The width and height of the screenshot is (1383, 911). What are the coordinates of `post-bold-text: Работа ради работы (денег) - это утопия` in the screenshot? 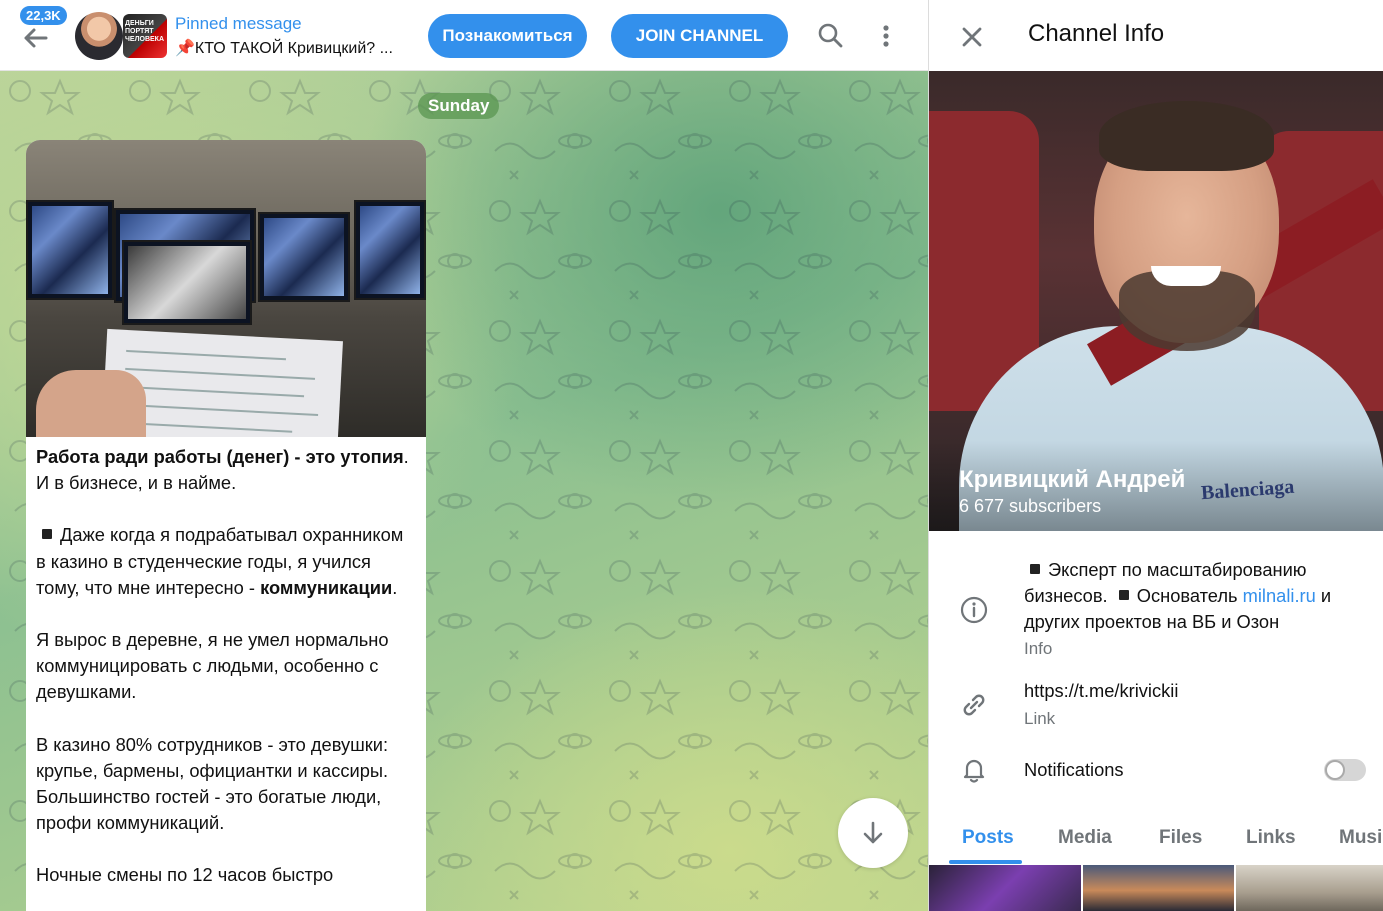 It's located at (220, 456).